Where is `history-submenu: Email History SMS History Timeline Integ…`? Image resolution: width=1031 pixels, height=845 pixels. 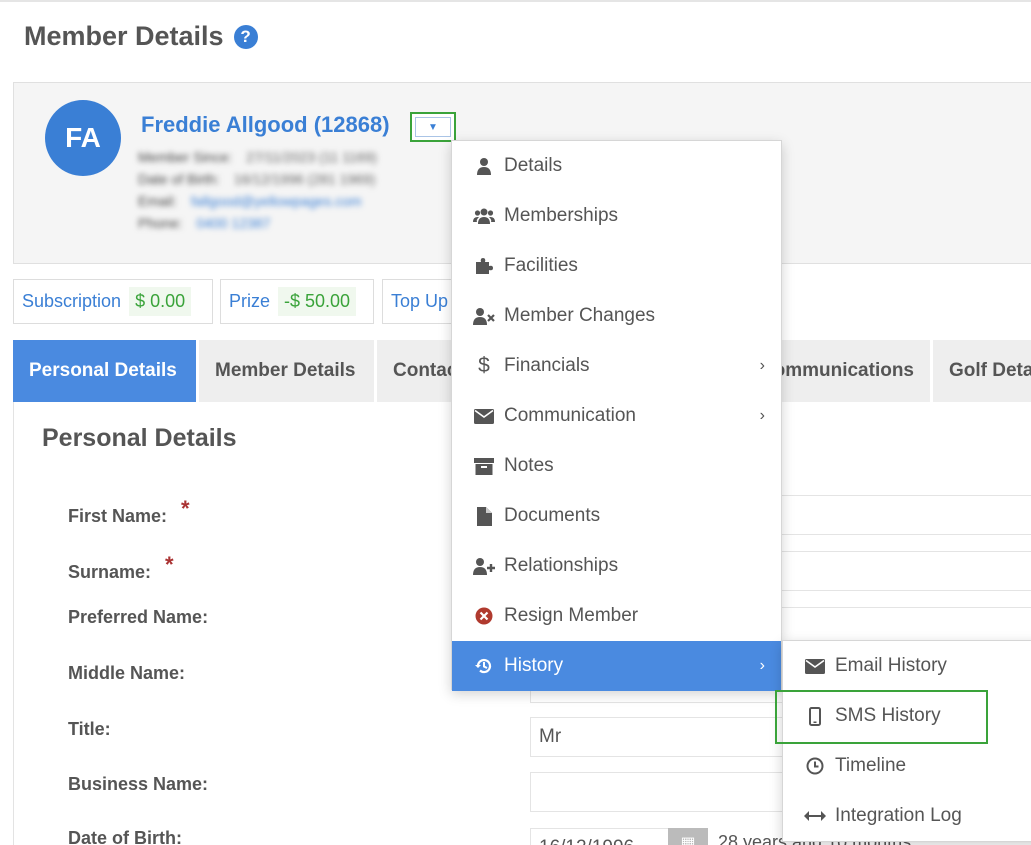 history-submenu: Email History SMS History Timeline Integ… is located at coordinates (906, 741).